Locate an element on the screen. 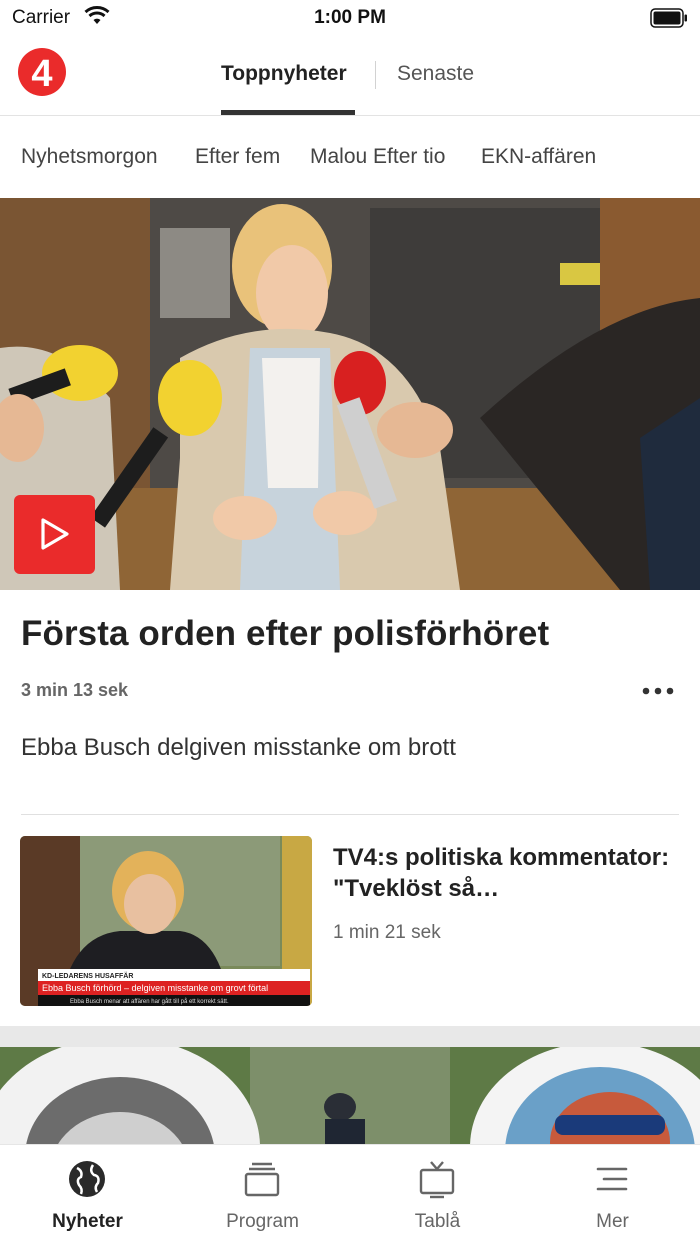 The height and width of the screenshot is (1244, 700). chip-efter-fem: Efter fem is located at coordinates (237, 157).